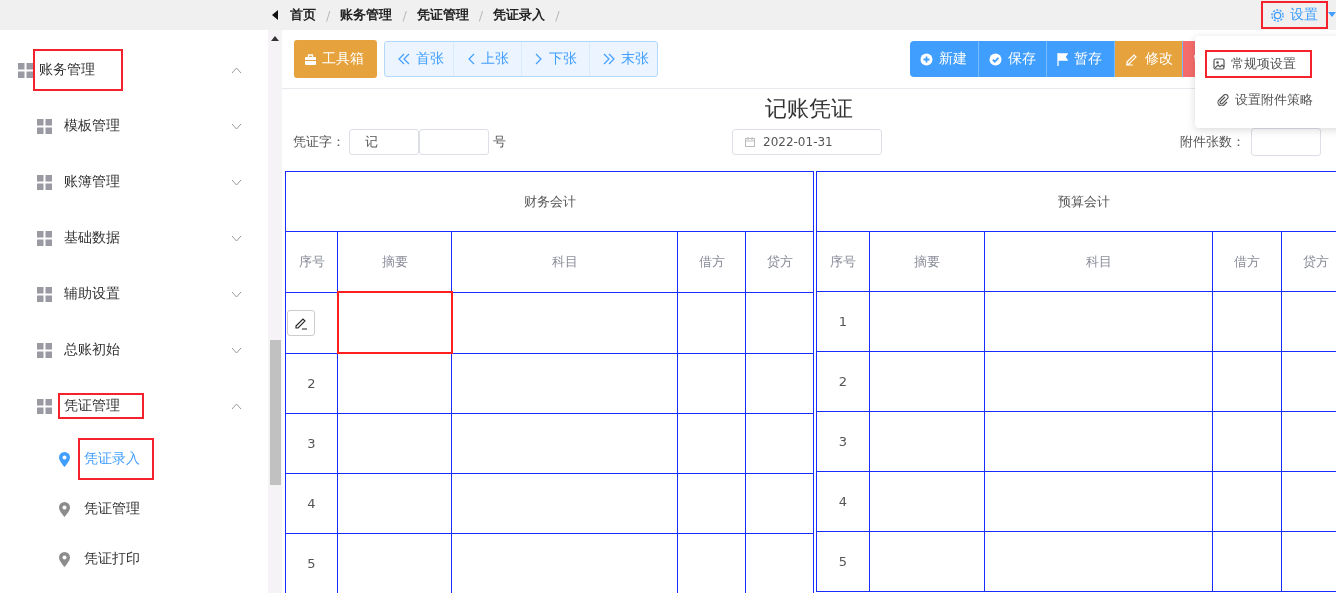 Image resolution: width=1336 pixels, height=593 pixels. What do you see at coordinates (134, 126) in the screenshot?
I see `sidebar-item: 模板管理` at bounding box center [134, 126].